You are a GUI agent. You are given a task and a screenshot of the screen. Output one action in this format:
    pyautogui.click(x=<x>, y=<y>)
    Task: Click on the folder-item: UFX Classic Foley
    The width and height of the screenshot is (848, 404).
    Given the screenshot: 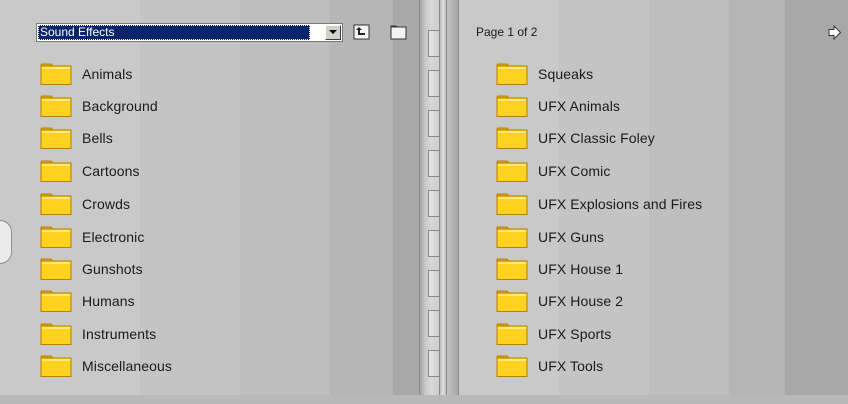 What is the action you would take?
    pyautogui.click(x=575, y=138)
    